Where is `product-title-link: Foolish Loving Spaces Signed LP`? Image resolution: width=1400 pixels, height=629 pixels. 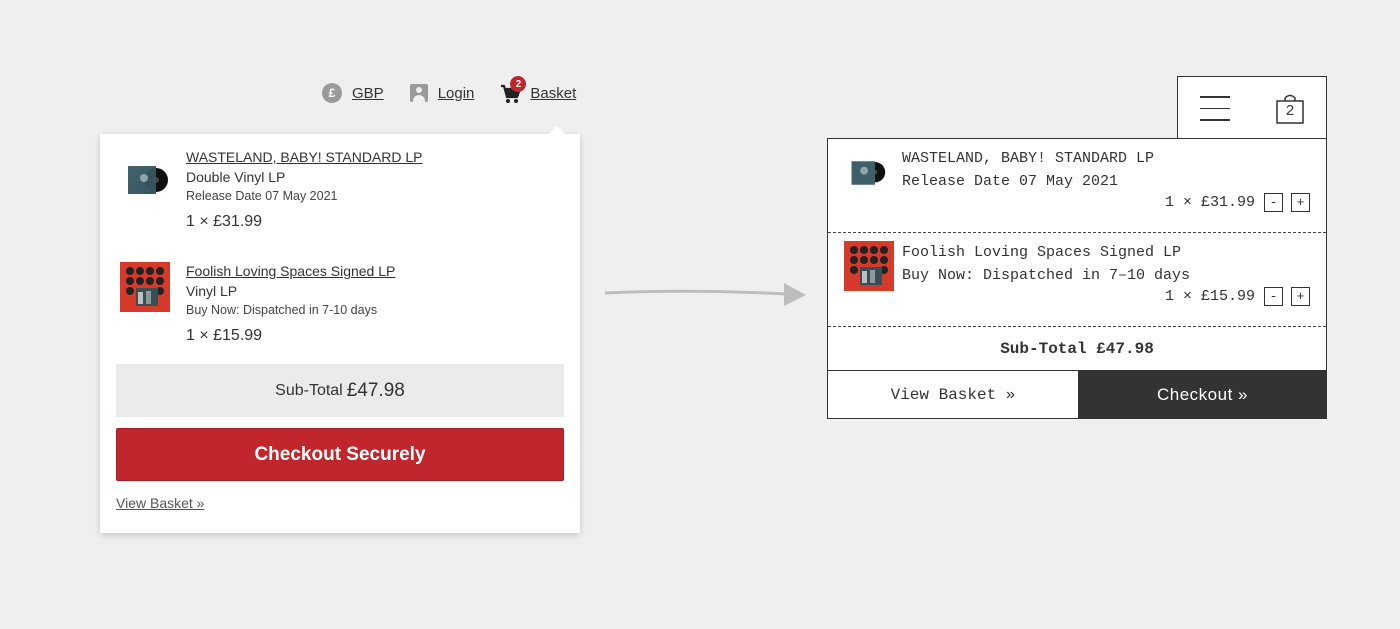
product-title-link: Foolish Loving Spaces Signed LP is located at coordinates (375, 271).